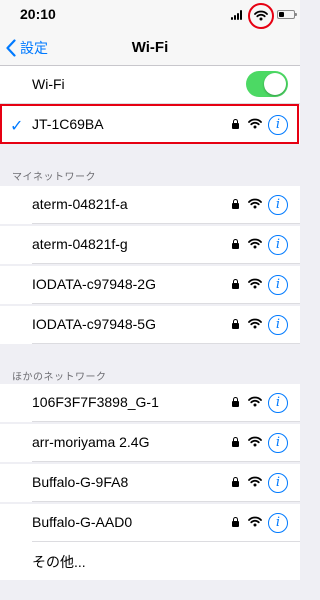 The height and width of the screenshot is (600, 320). What do you see at coordinates (80, 204) in the screenshot?
I see `network-name: aterm-04821f-a` at bounding box center [80, 204].